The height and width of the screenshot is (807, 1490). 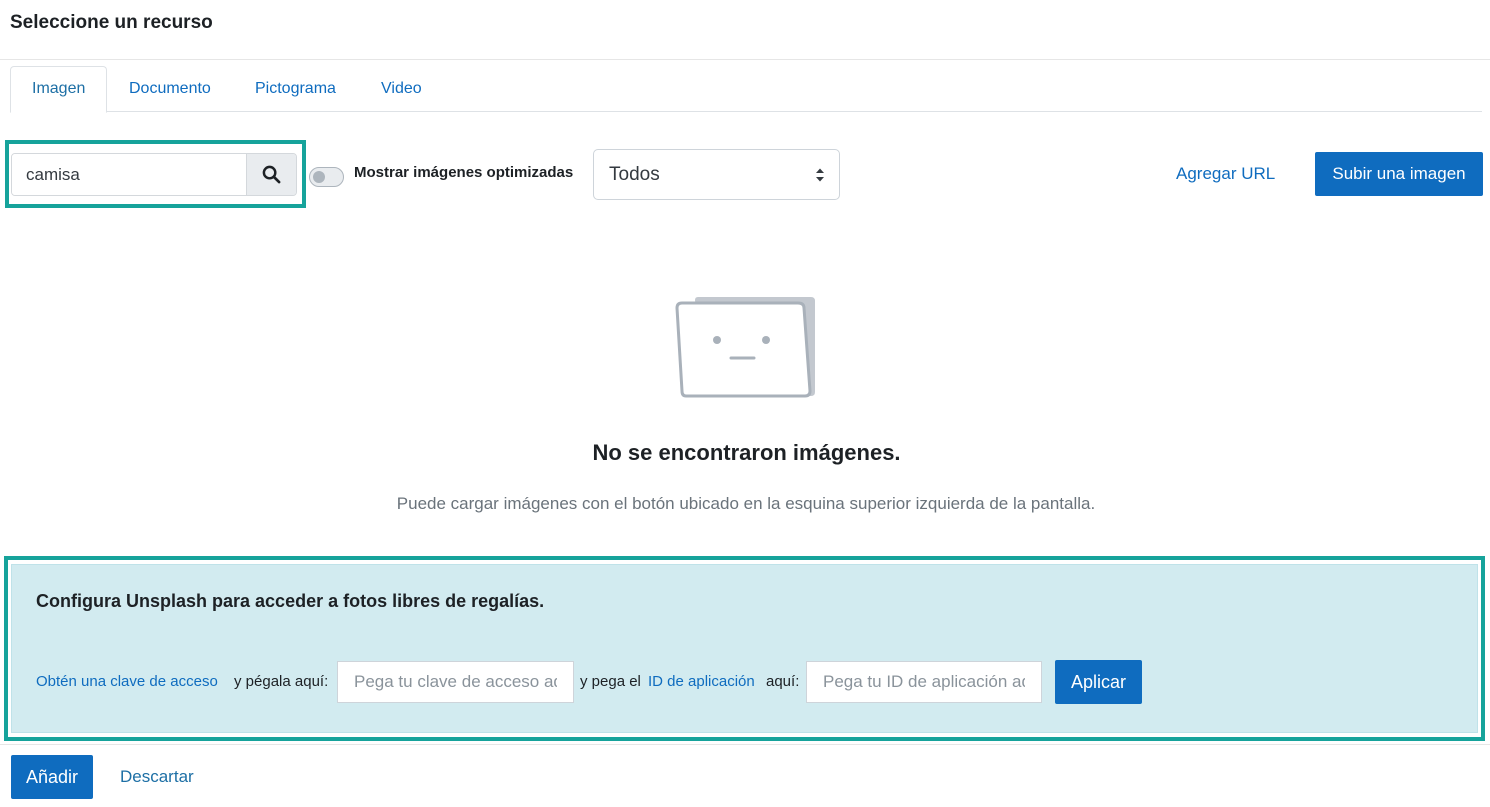 What do you see at coordinates (1399, 174) in the screenshot?
I see `upload-image-button: Subir una imagen` at bounding box center [1399, 174].